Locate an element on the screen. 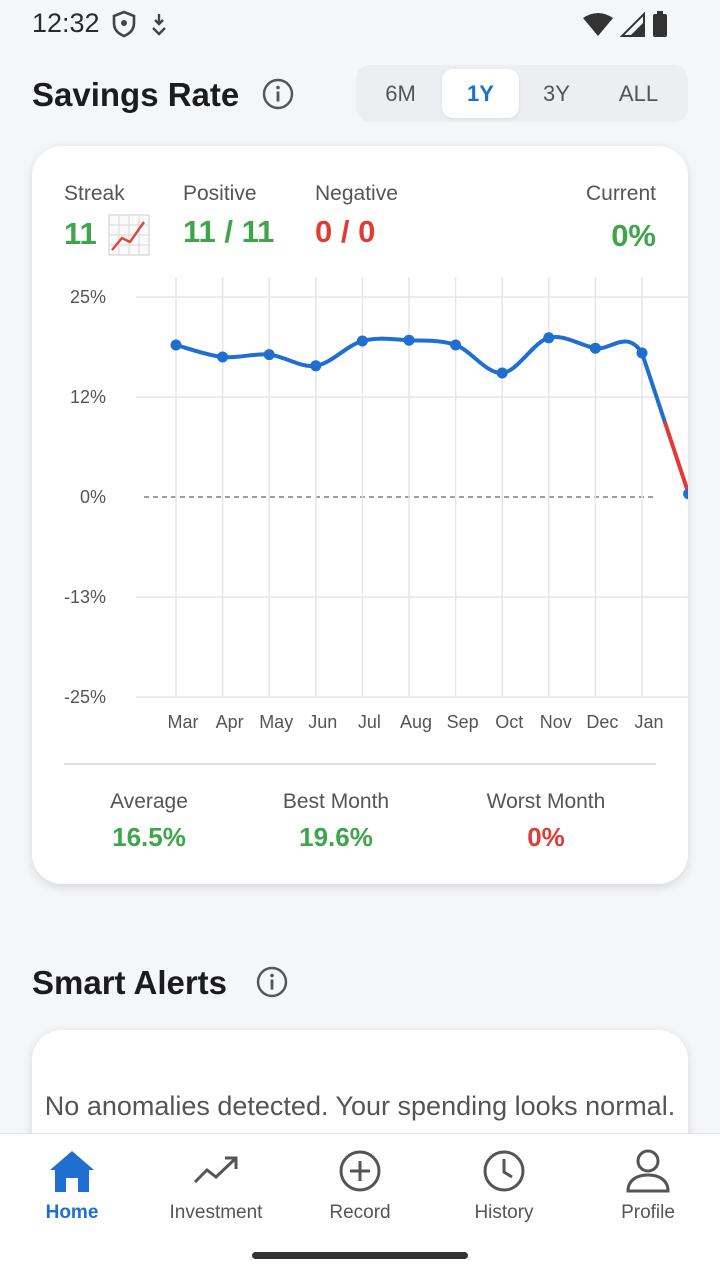  signal-icon is located at coordinates (632, 24).